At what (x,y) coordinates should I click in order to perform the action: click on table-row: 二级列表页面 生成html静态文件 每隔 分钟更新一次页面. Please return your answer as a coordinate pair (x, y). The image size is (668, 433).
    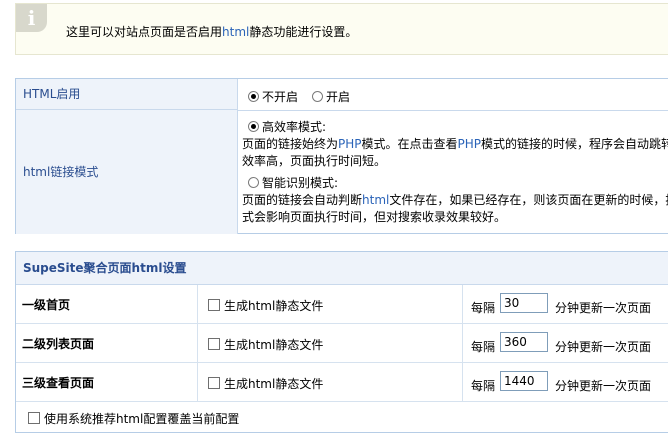
    Looking at the image, I should click on (342, 343).